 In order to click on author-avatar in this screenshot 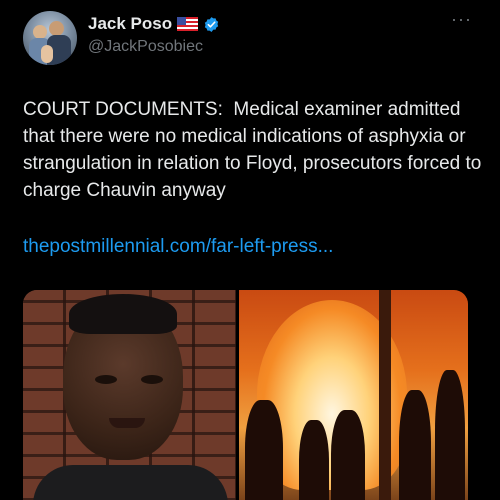, I will do `click(50, 38)`.